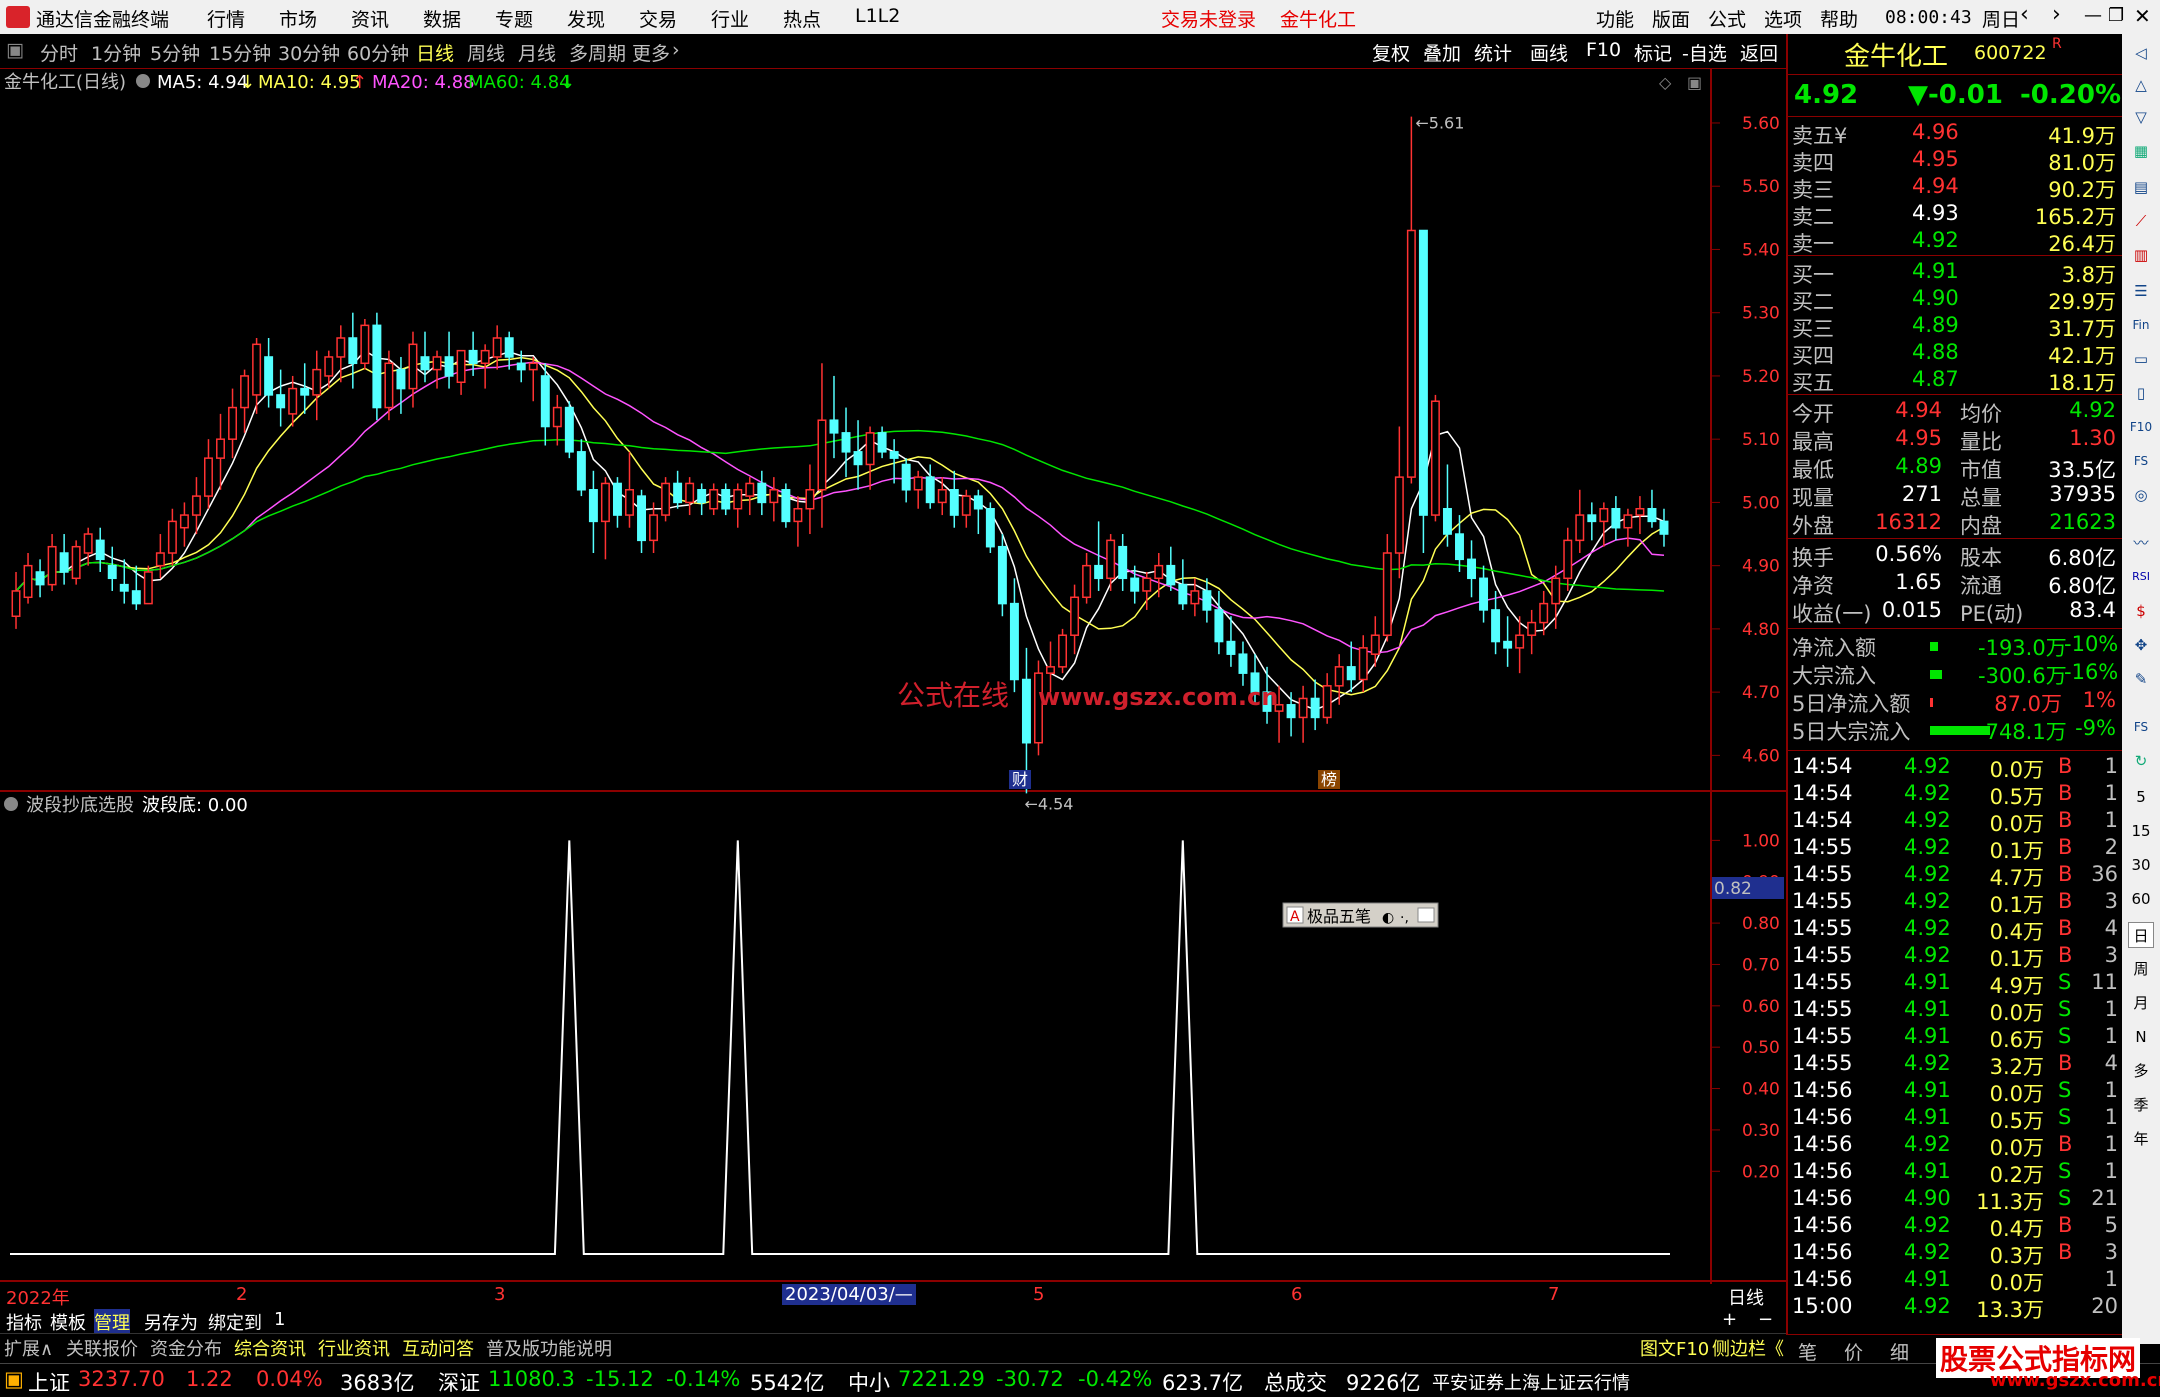  Describe the element at coordinates (869, 1382) in the screenshot. I see `index-sme-name: 中小` at that location.